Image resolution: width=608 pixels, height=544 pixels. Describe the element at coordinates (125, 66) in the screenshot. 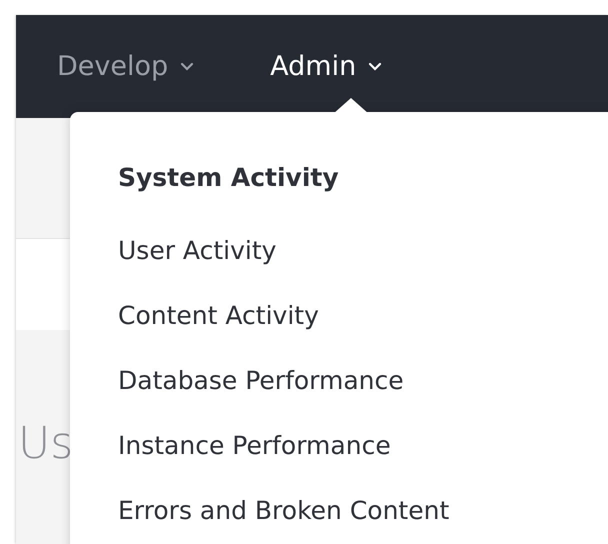

I see `nav-menu-item: Develop` at that location.